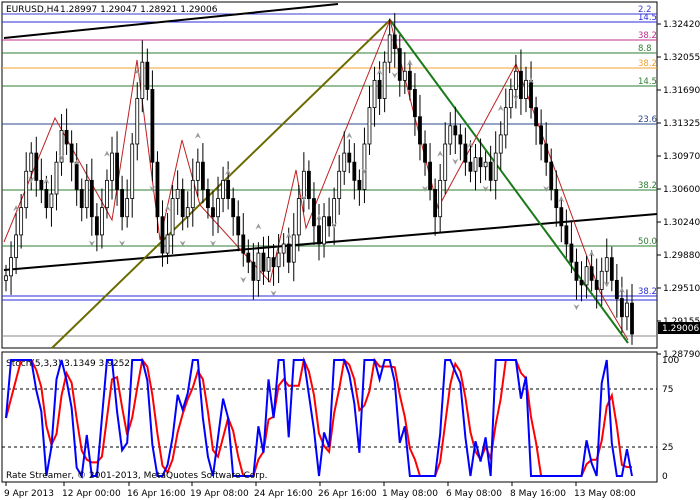 Image resolution: width=700 pixels, height=500 pixels. I want to click on time-tick-label: 8 May 16:00, so click(538, 494).